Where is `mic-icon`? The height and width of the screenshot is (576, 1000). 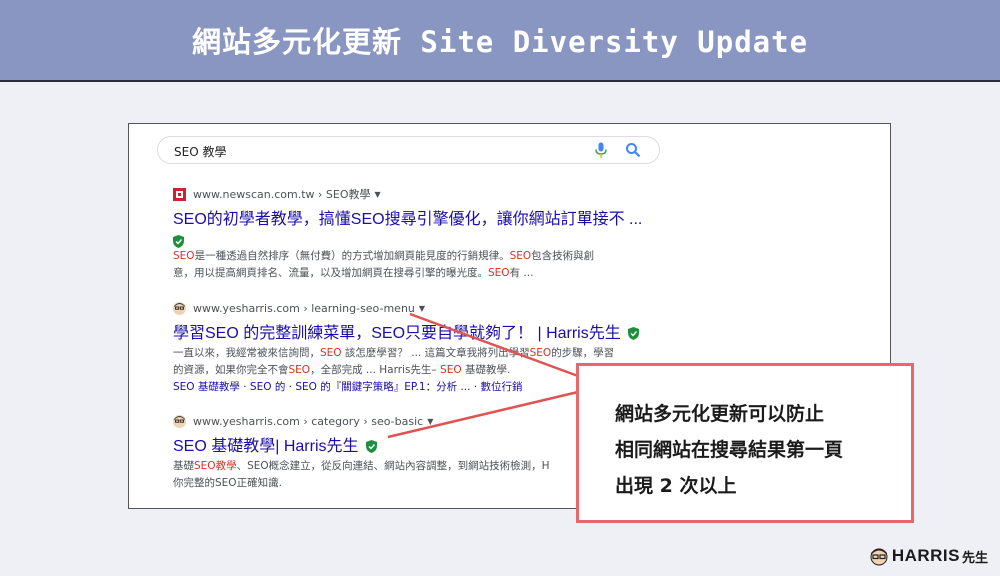 mic-icon is located at coordinates (601, 150).